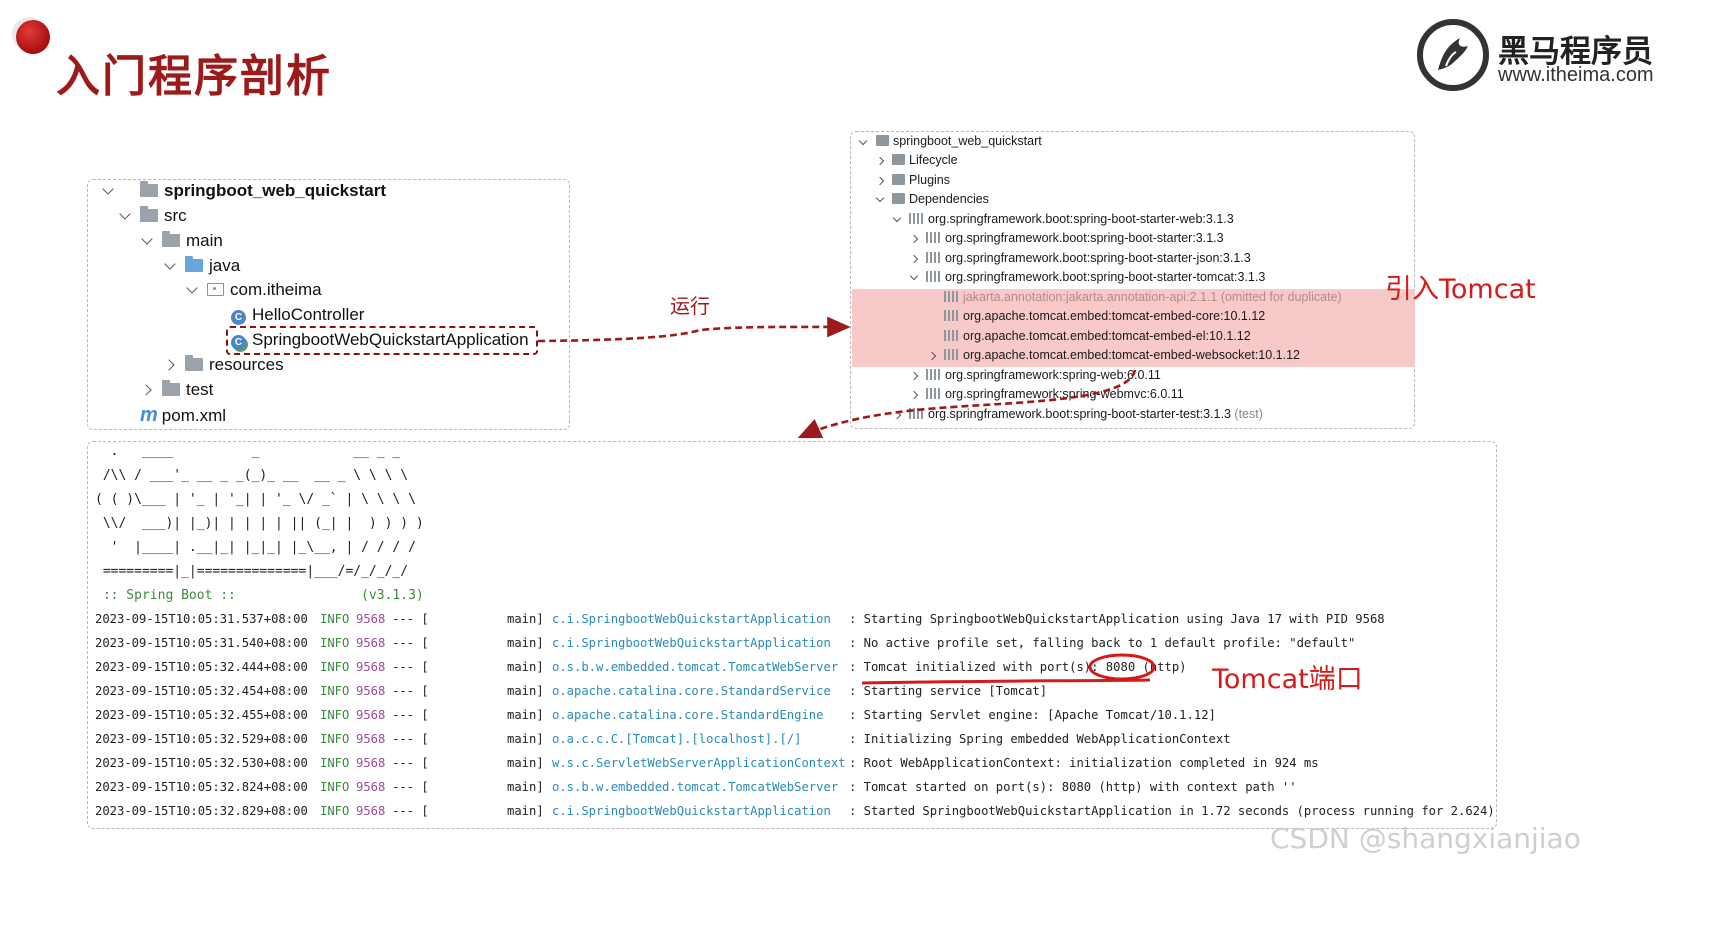  I want to click on watermark: CSDN @shangxianjiao, so click(1425, 838).